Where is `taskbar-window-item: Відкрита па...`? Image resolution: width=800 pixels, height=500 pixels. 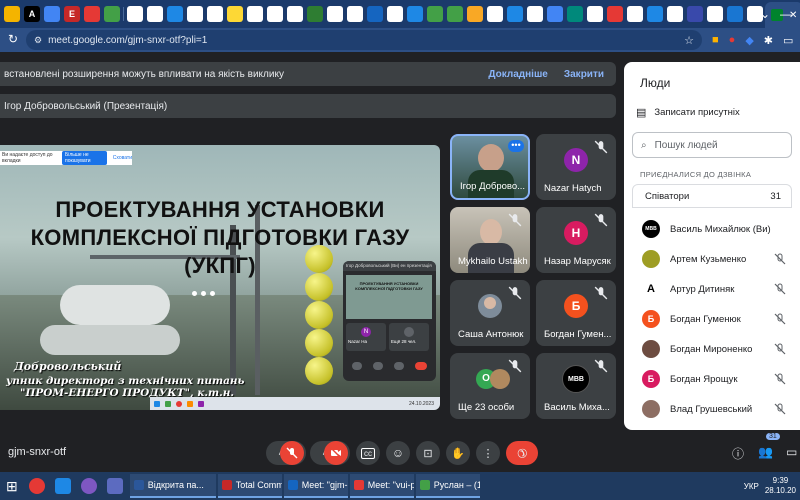
taskbar-window-item: Відкрита па... is located at coordinates (172, 486).